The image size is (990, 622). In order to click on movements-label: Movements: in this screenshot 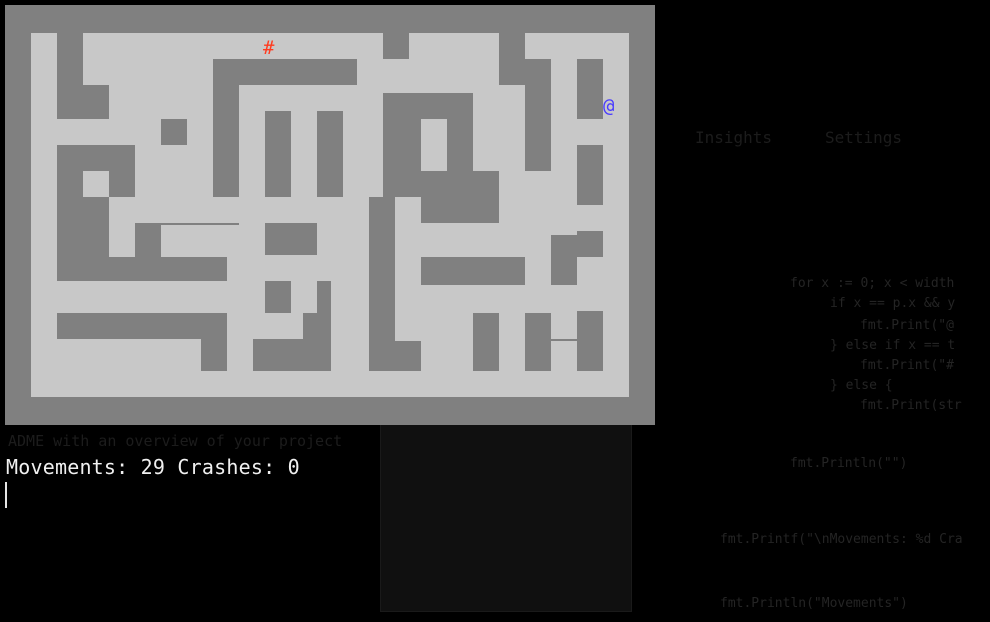, I will do `click(67, 467)`.